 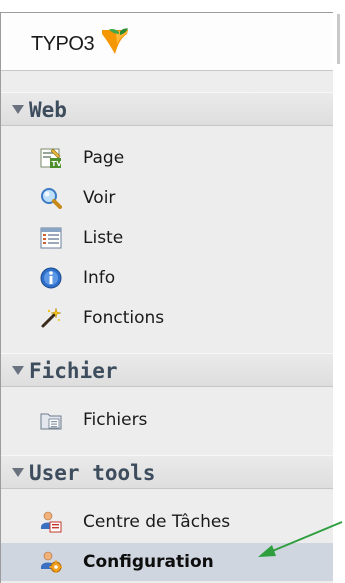 I want to click on group-label: User tools, so click(x=92, y=473).